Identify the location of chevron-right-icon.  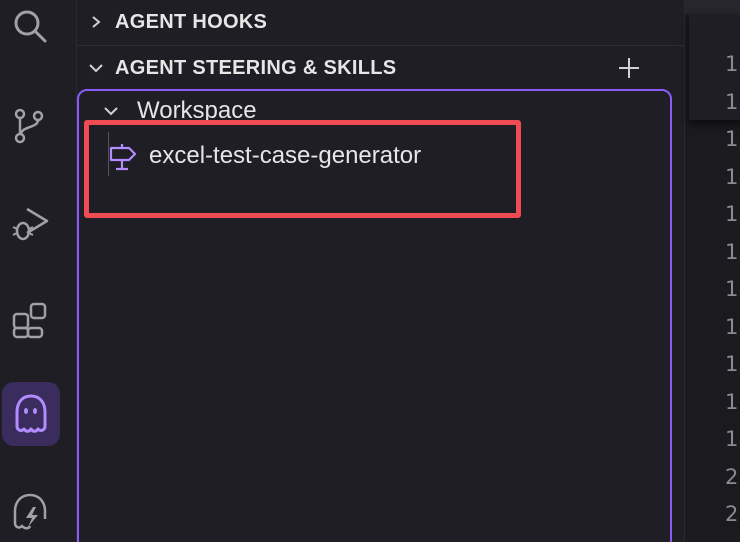
(96, 22).